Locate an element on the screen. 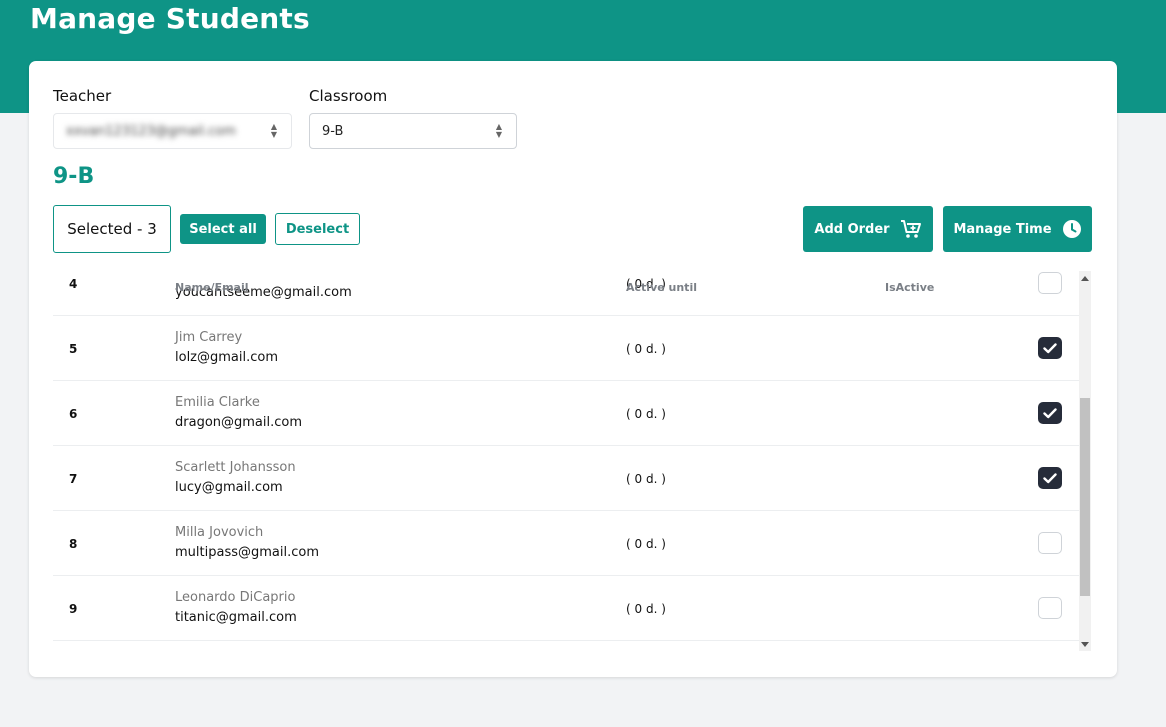 The width and height of the screenshot is (1166, 727). row-number: 8 is located at coordinates (73, 543).